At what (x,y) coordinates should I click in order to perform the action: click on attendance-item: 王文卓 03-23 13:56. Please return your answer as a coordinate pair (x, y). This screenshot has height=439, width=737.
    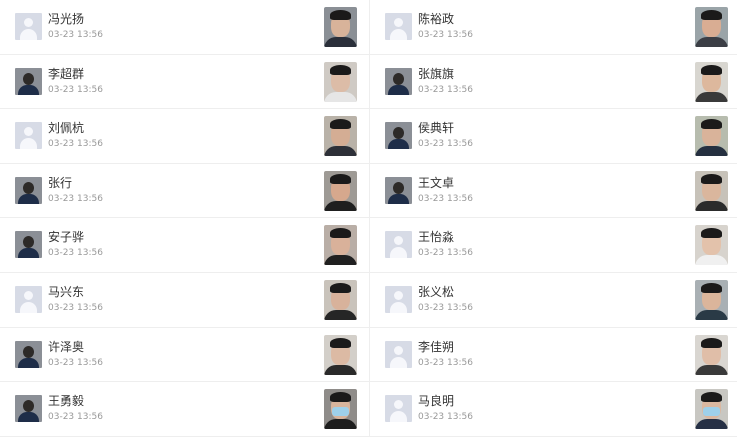
    Looking at the image, I should click on (553, 191).